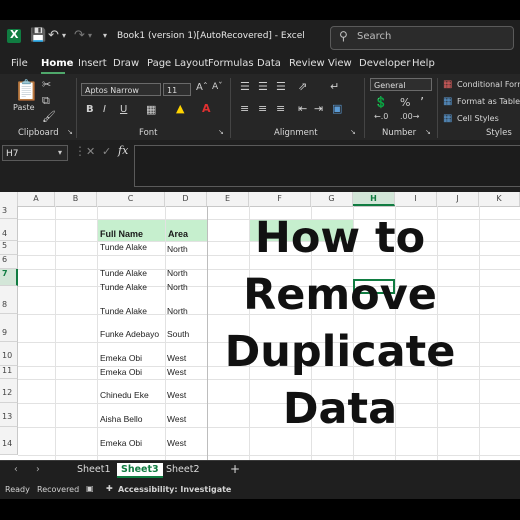  Describe the element at coordinates (422, 38) in the screenshot. I see `search-input: ⚲ Search` at that location.